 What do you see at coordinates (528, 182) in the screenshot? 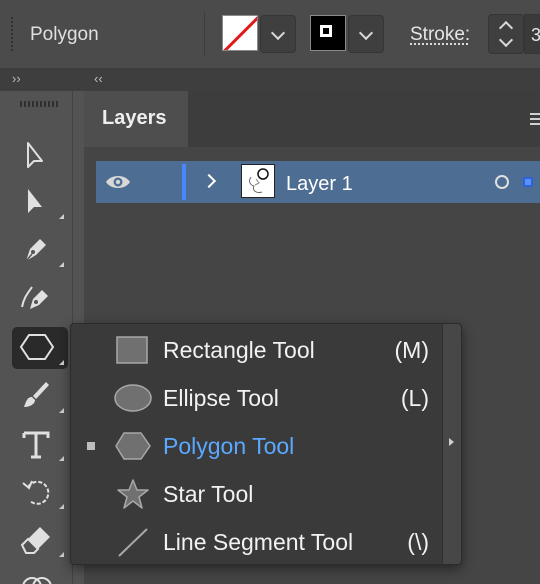
I see `layer-selection-indicator` at bounding box center [528, 182].